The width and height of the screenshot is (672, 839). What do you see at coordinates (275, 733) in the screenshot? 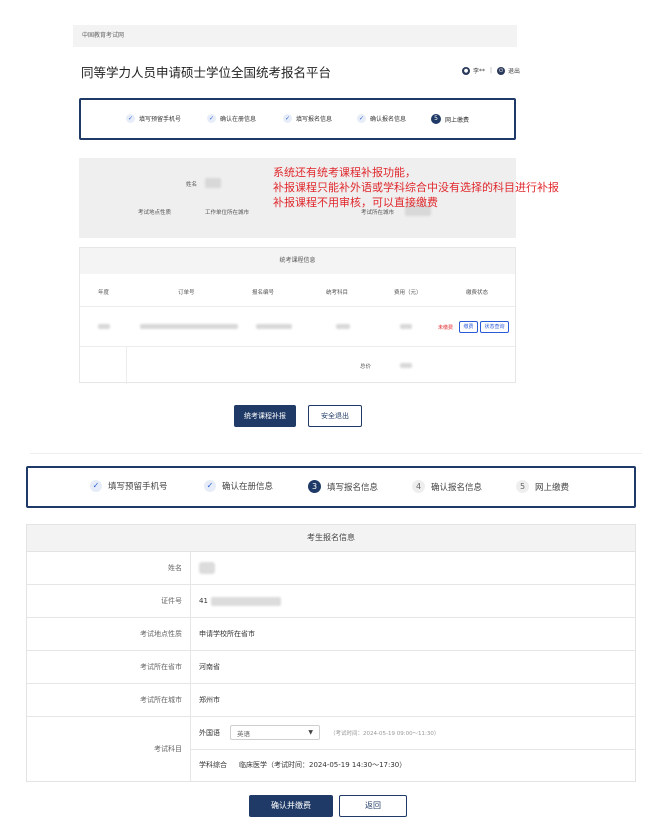
I see `foreign-language-select: 英语 ▼` at bounding box center [275, 733].